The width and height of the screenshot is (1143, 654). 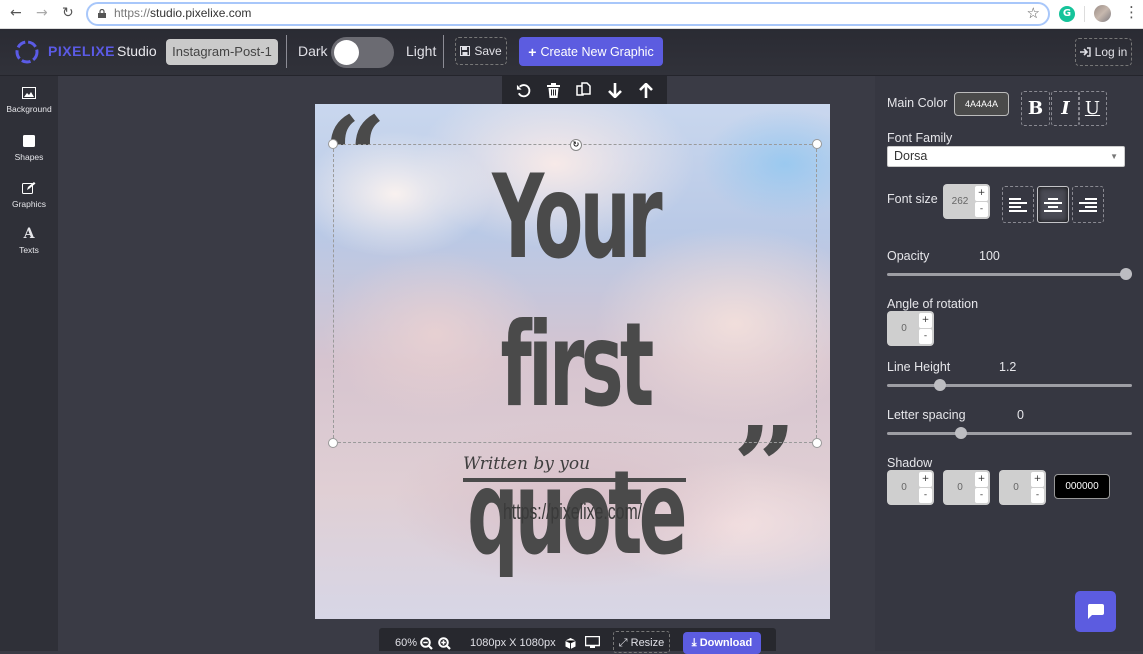 What do you see at coordinates (29, 93) in the screenshot?
I see `image-icon` at bounding box center [29, 93].